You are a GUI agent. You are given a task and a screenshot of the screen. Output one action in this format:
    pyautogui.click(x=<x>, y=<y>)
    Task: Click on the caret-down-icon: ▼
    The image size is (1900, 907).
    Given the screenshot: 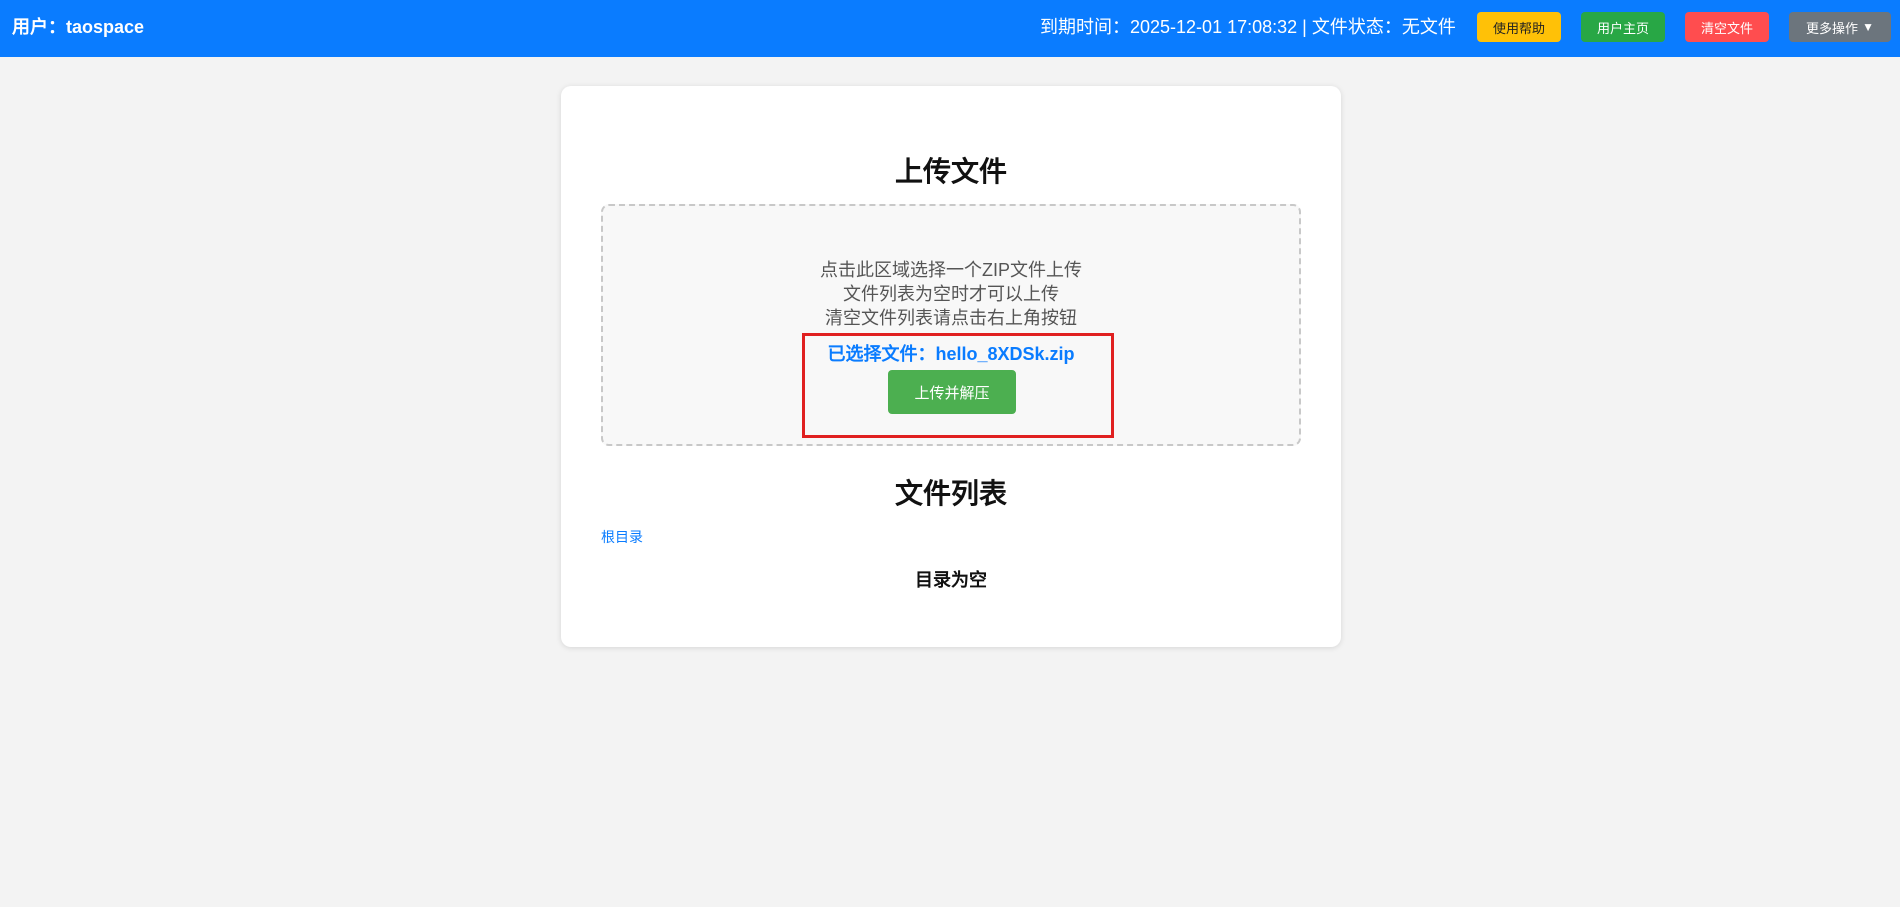 What is the action you would take?
    pyautogui.click(x=1868, y=27)
    